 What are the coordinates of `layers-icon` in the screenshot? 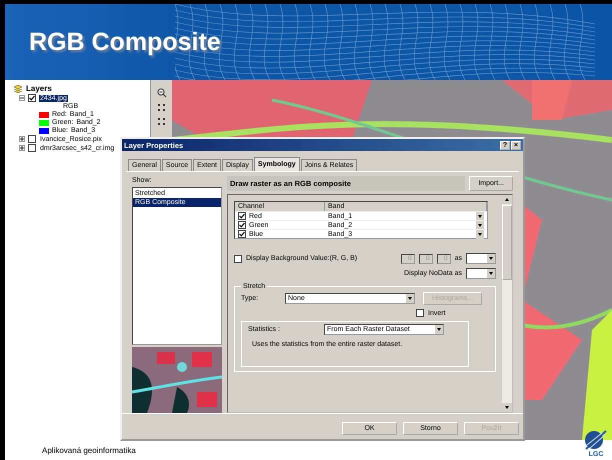 It's located at (18, 88).